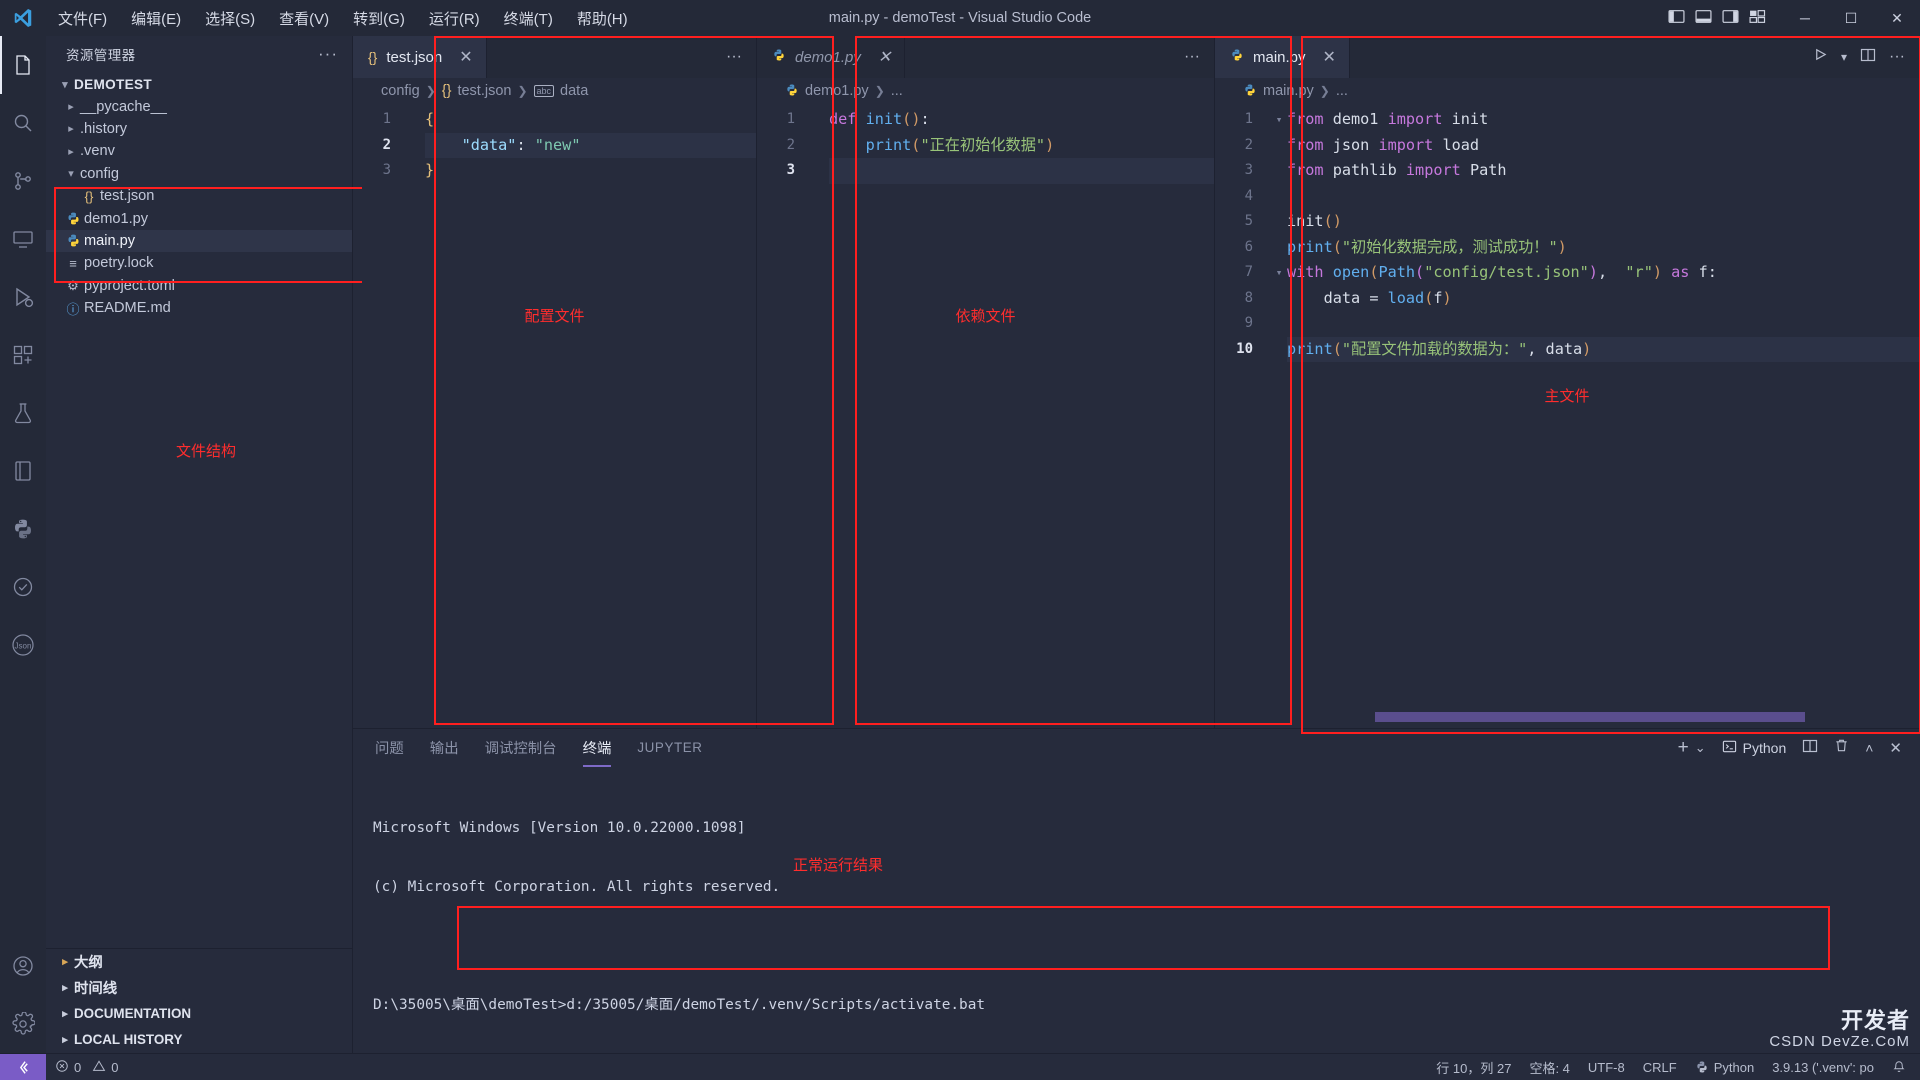 The width and height of the screenshot is (1920, 1080). I want to click on breadcrumb-file: main.py, so click(1288, 91).